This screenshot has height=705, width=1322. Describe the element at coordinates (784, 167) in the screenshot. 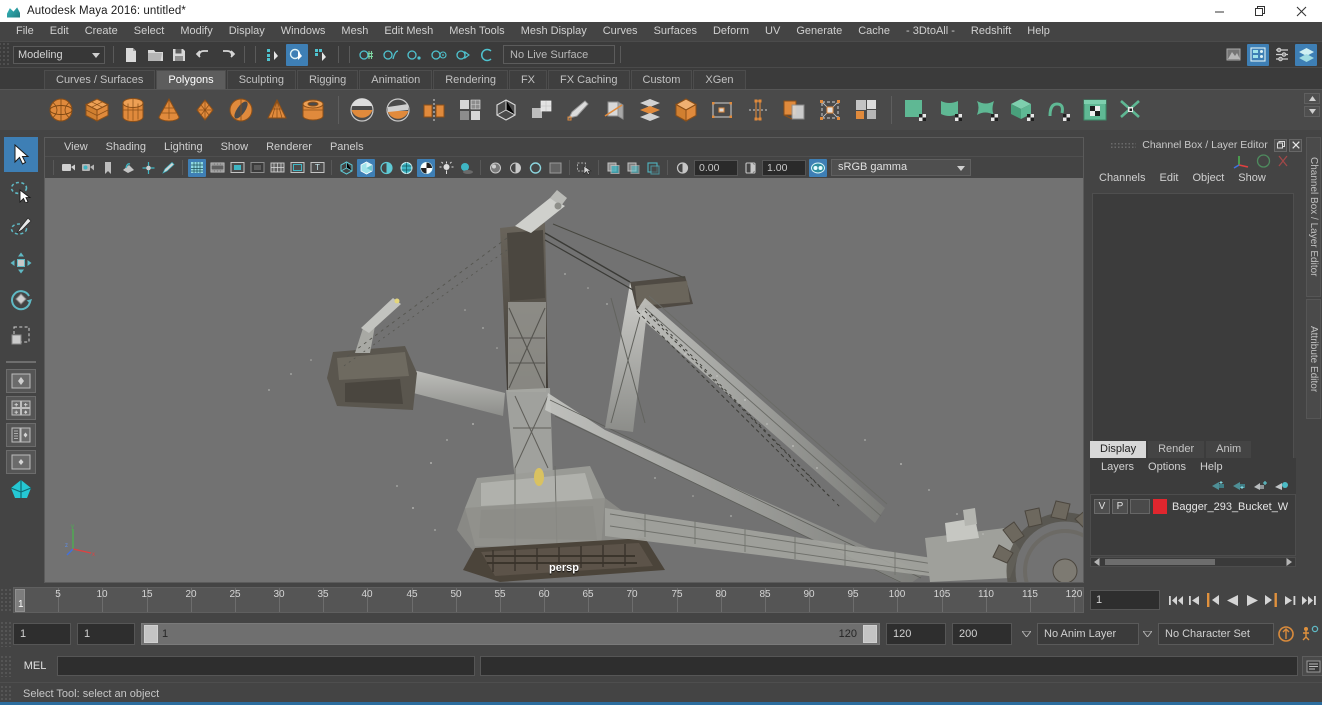

I see `gamma-value: 1.00` at that location.